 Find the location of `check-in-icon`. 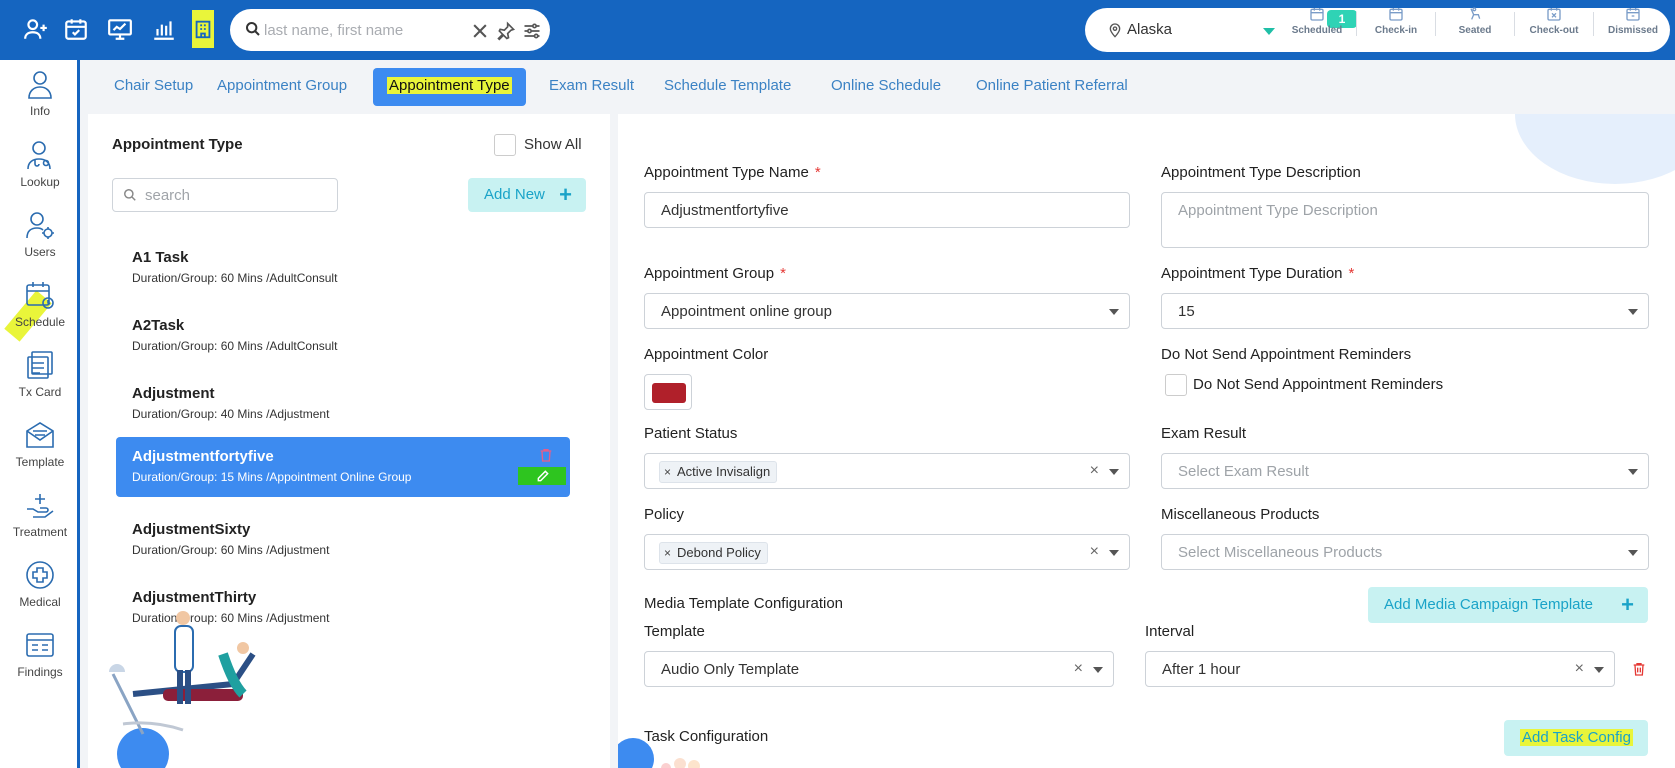

check-in-icon is located at coordinates (1396, 14).